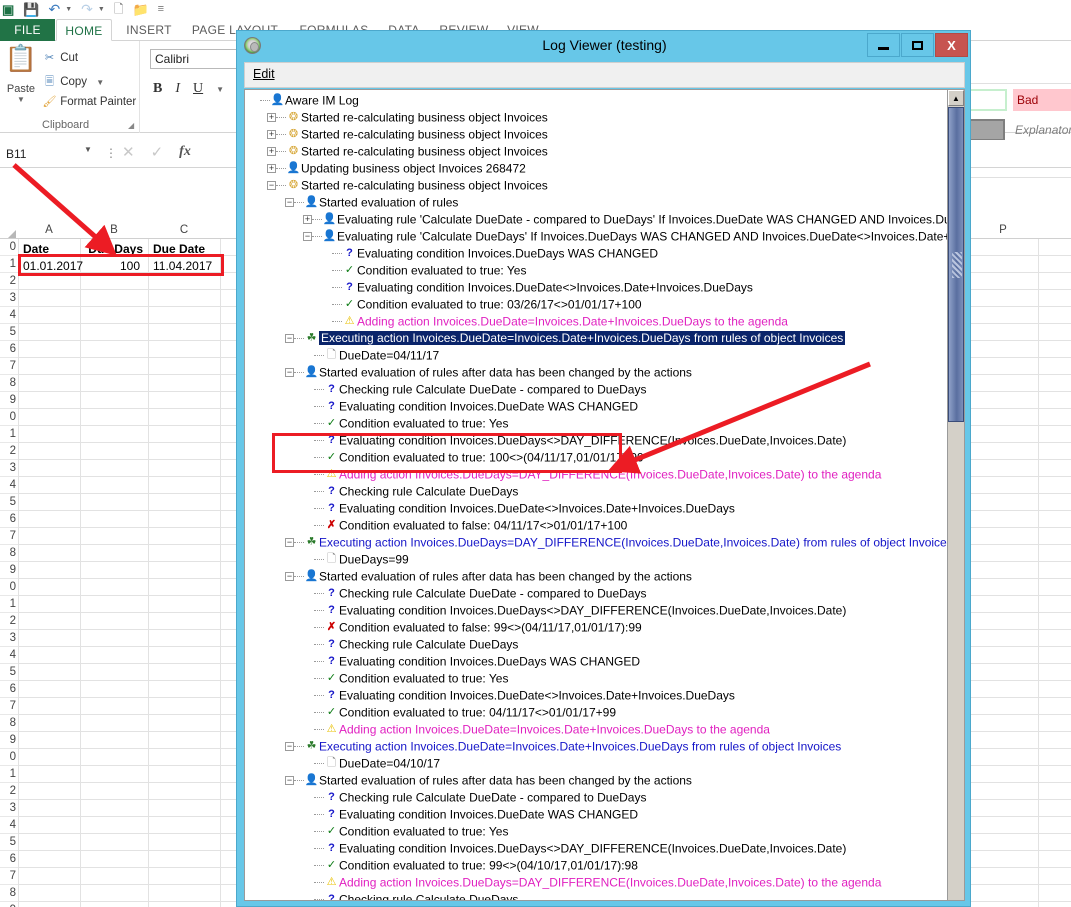 Image resolution: width=1071 pixels, height=907 pixels. Describe the element at coordinates (220, 89) in the screenshot. I see `underline-caret-icon: ▼` at that location.